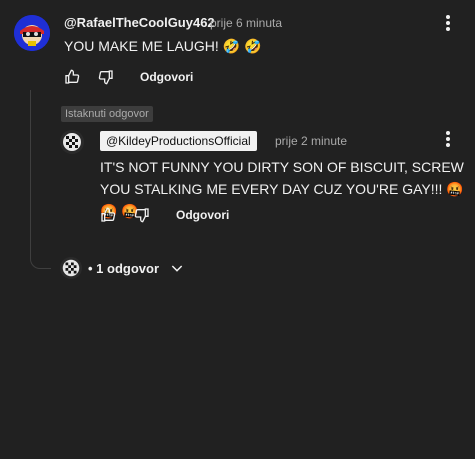  Describe the element at coordinates (163, 46) in the screenshot. I see `comment-text: YOU MAKE ME LAUGH! 🤣 🤣` at that location.